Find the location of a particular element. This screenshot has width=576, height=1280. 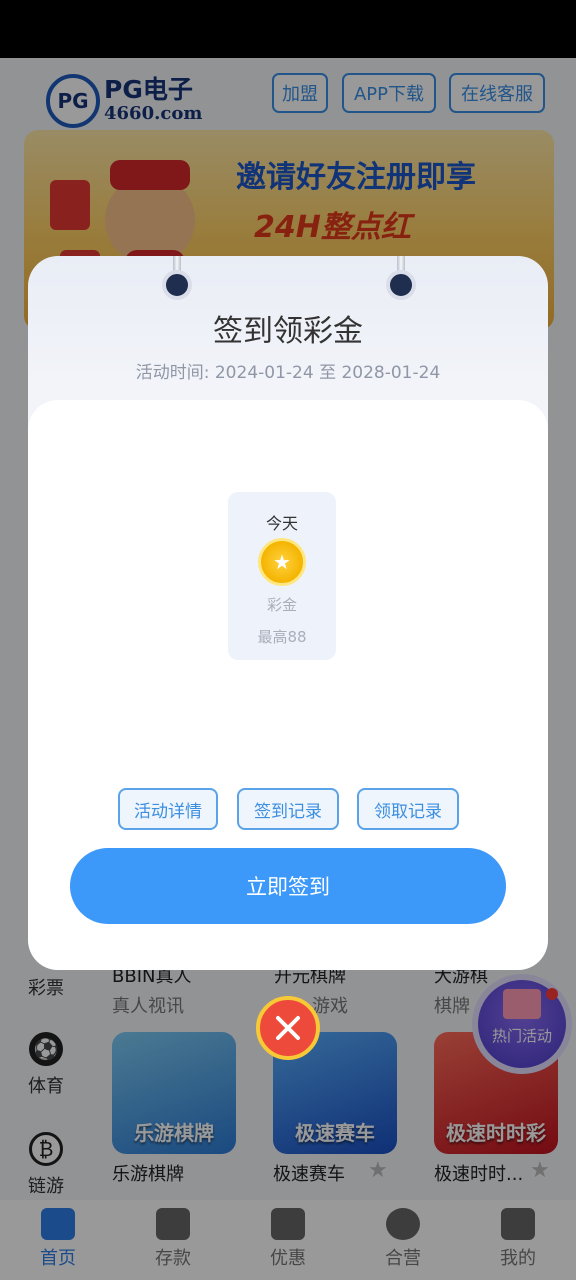

close-modal-button is located at coordinates (288, 1028).